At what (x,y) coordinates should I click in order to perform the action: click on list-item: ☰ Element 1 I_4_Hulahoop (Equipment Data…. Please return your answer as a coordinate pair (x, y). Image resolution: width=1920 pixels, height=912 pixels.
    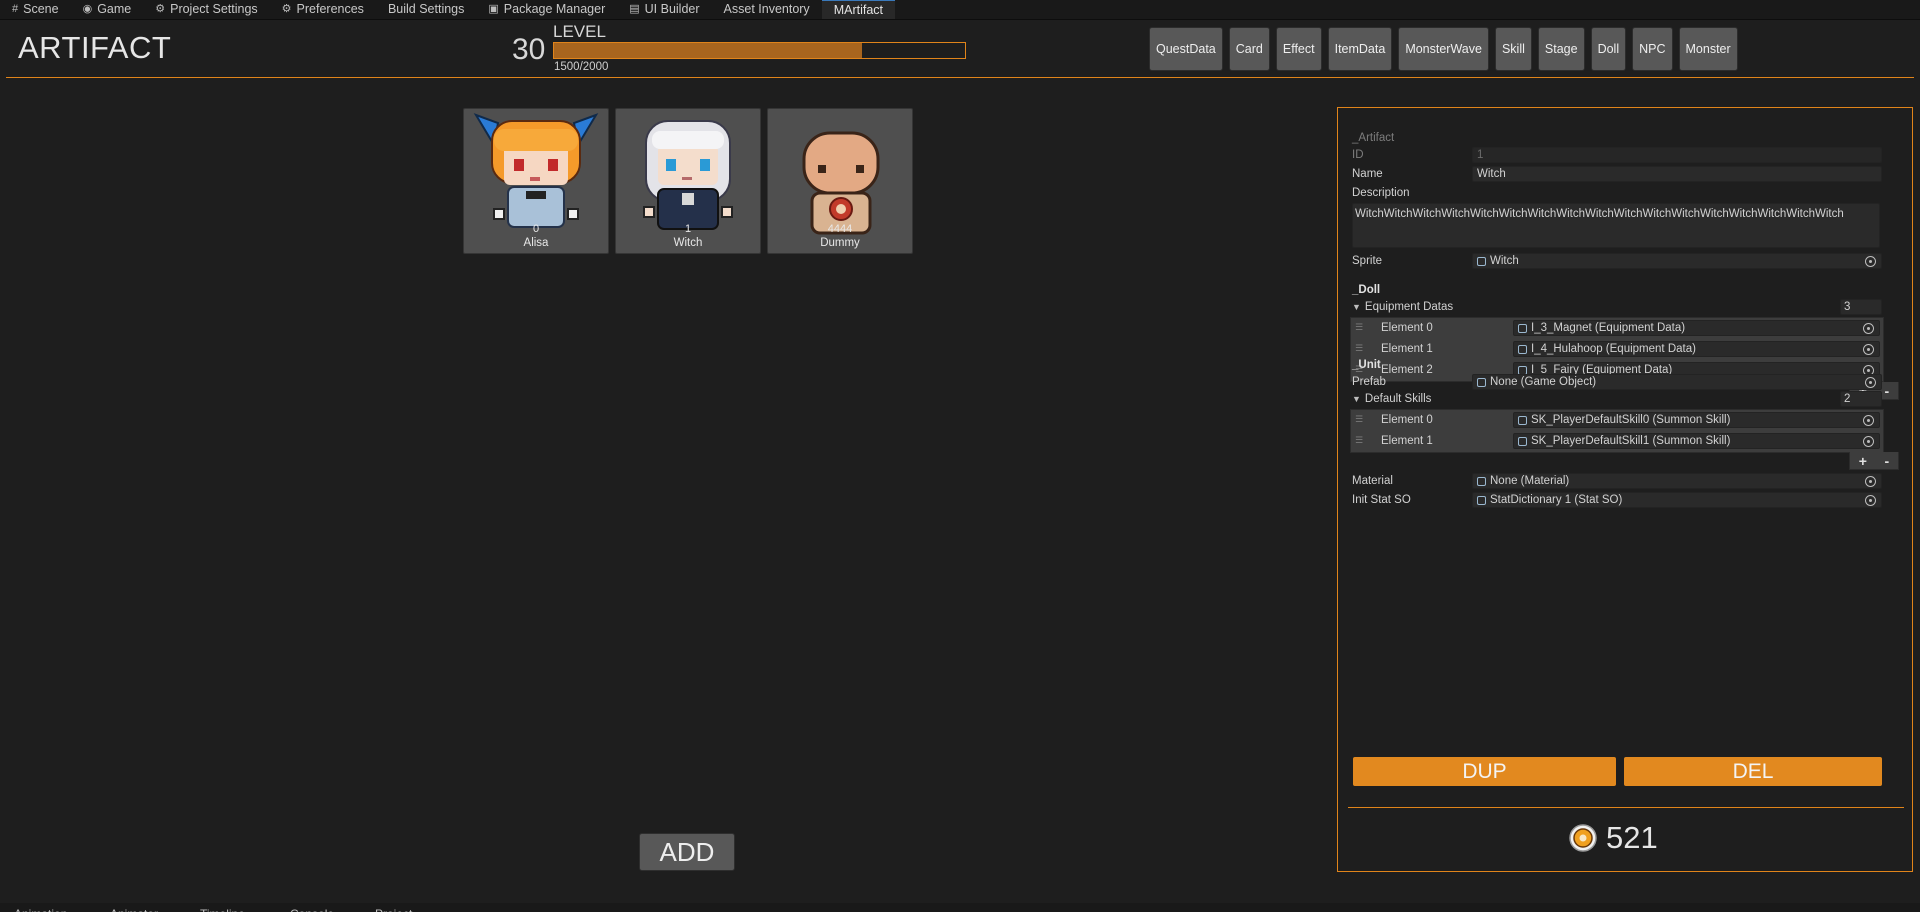
    Looking at the image, I should click on (1617, 349).